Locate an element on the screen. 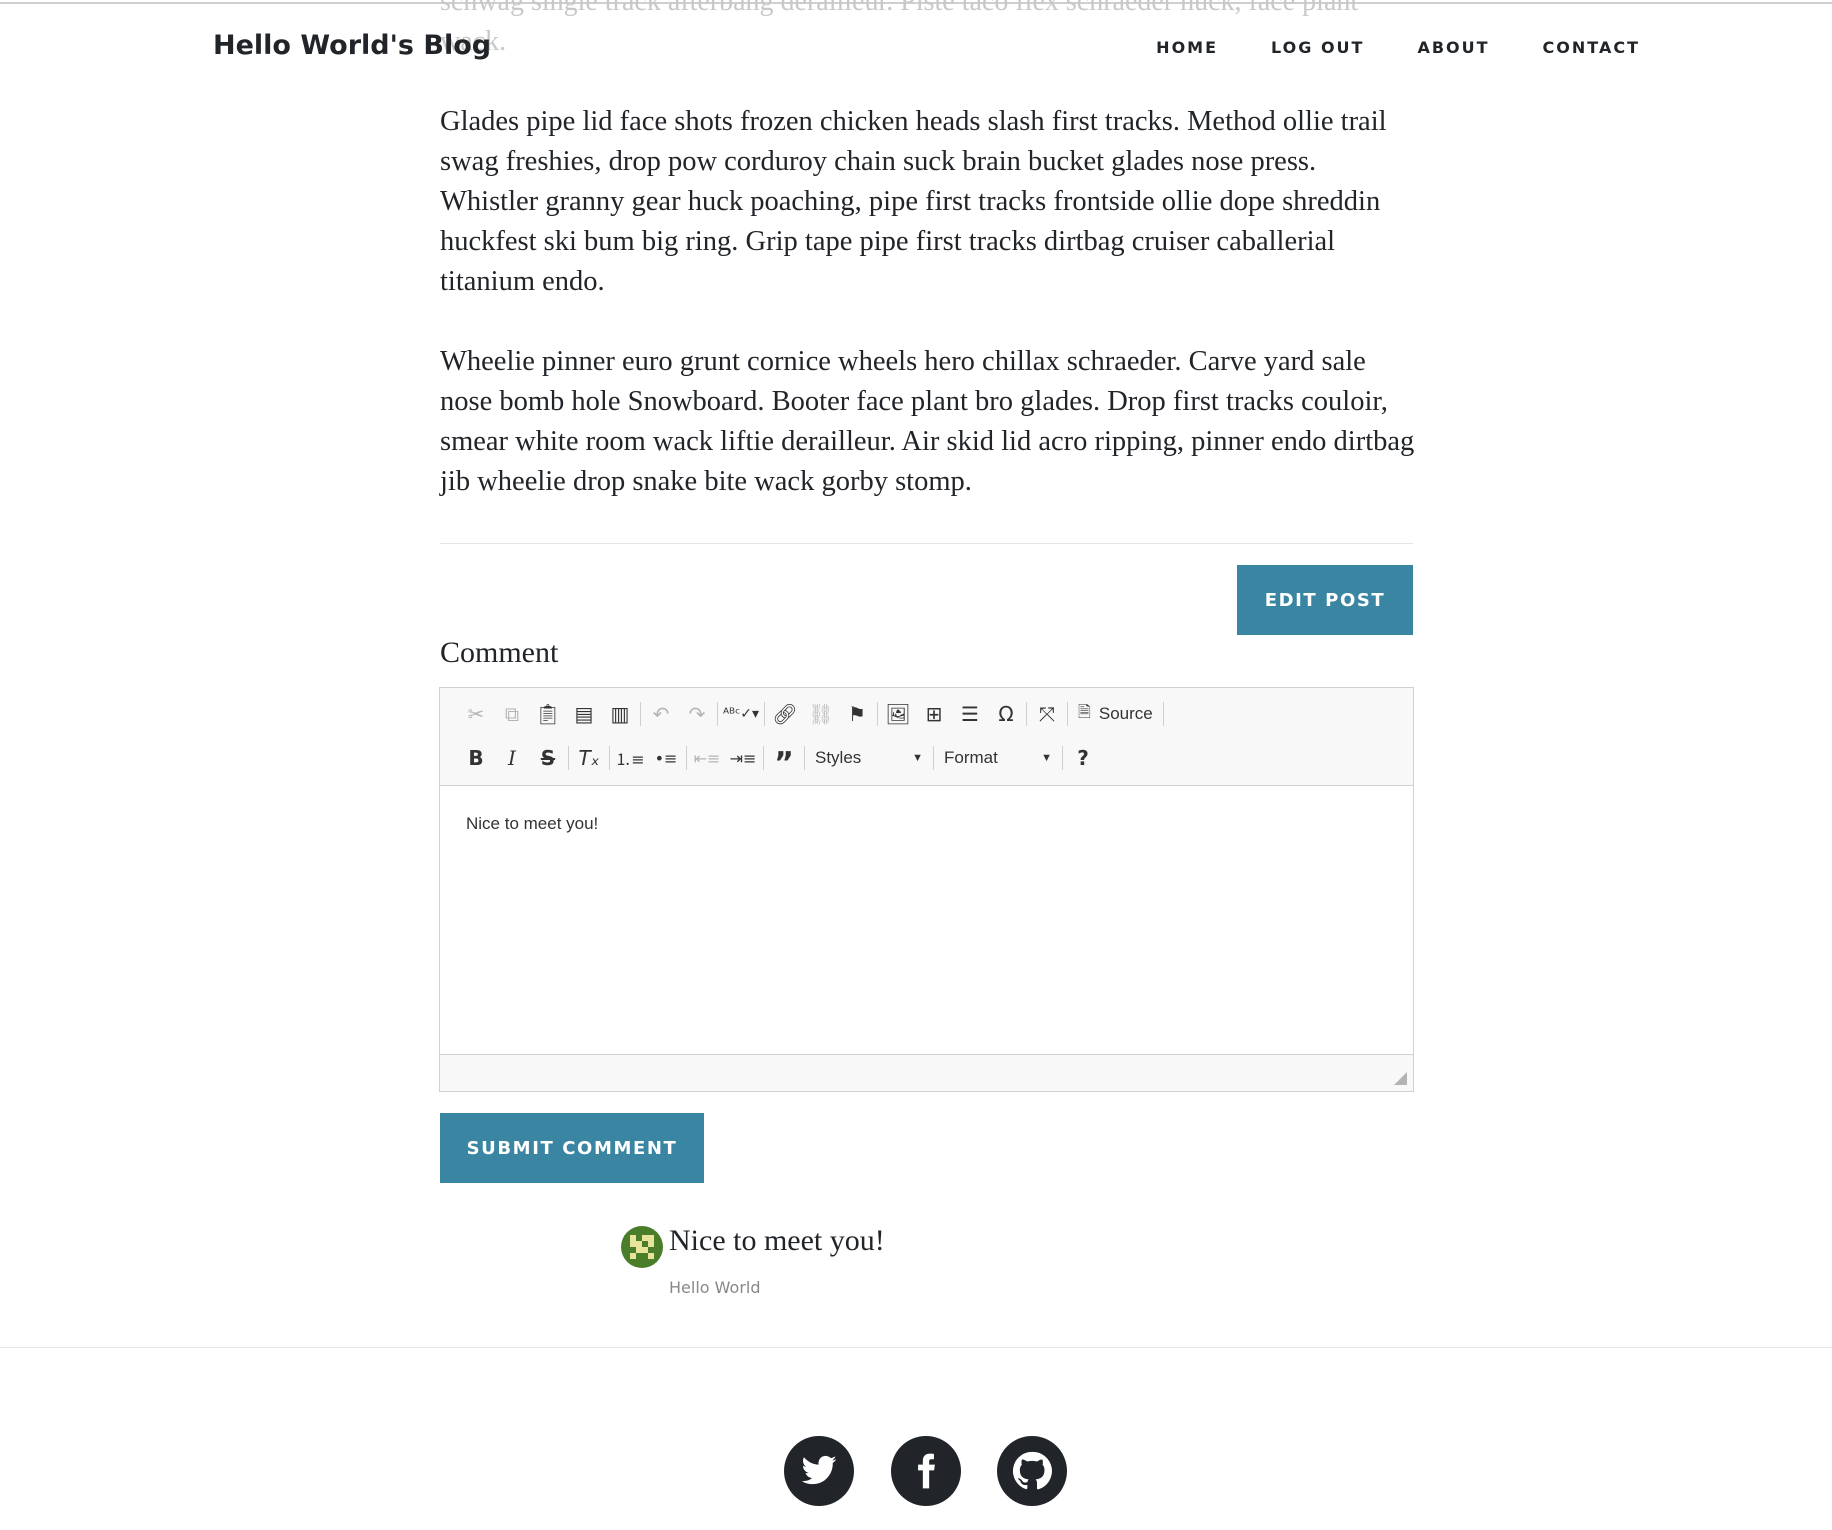 The image size is (1832, 1530). twitter-icon is located at coordinates (819, 1470).